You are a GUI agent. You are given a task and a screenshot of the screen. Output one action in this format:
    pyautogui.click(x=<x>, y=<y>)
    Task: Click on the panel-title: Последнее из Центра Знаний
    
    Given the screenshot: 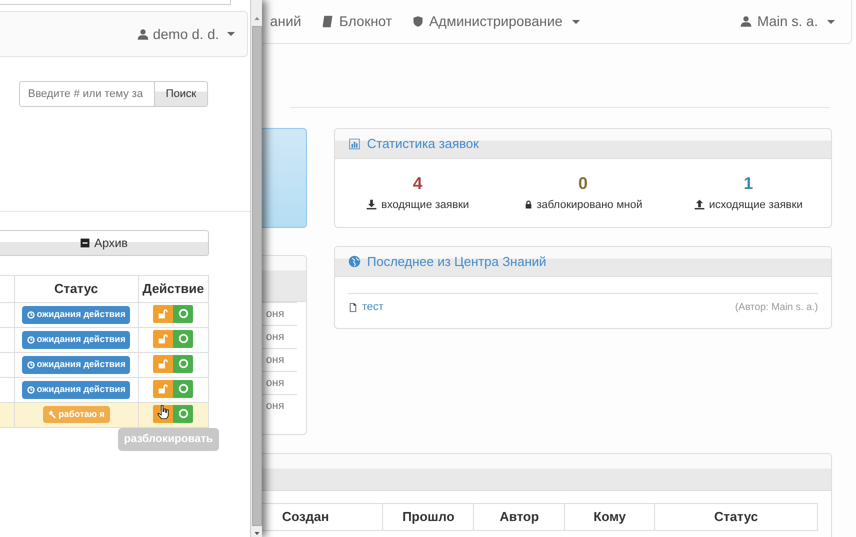 What is the action you would take?
    pyautogui.click(x=456, y=261)
    